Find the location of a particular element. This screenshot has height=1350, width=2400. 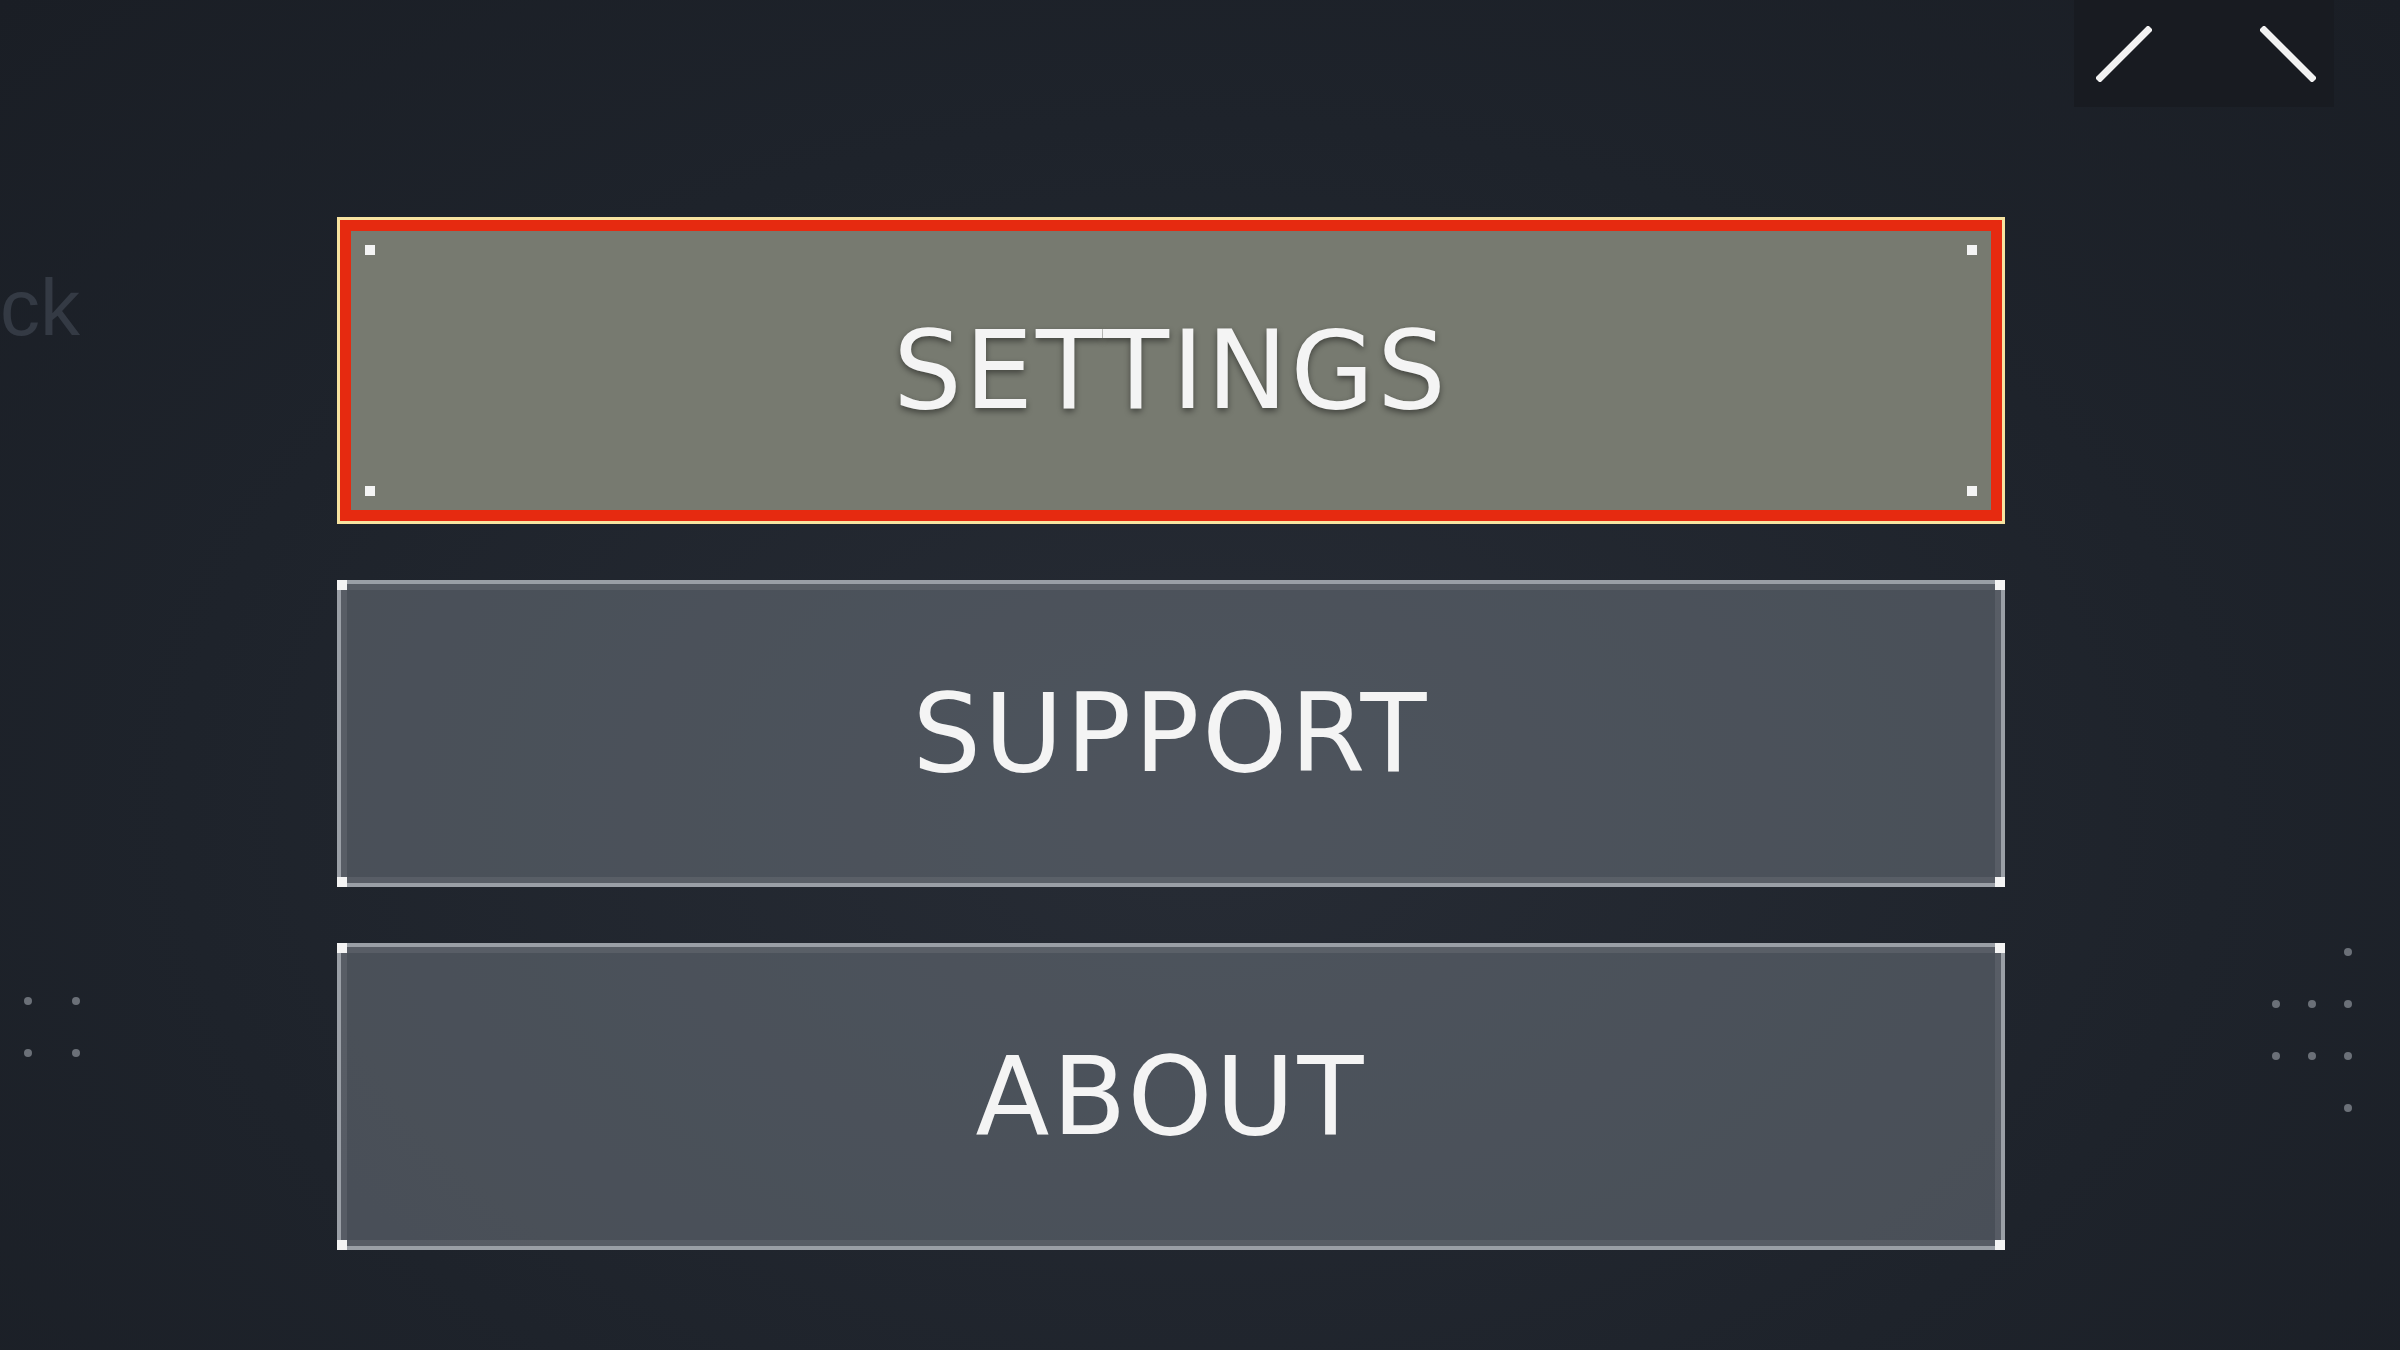

slash-icon is located at coordinates (2124, 53).